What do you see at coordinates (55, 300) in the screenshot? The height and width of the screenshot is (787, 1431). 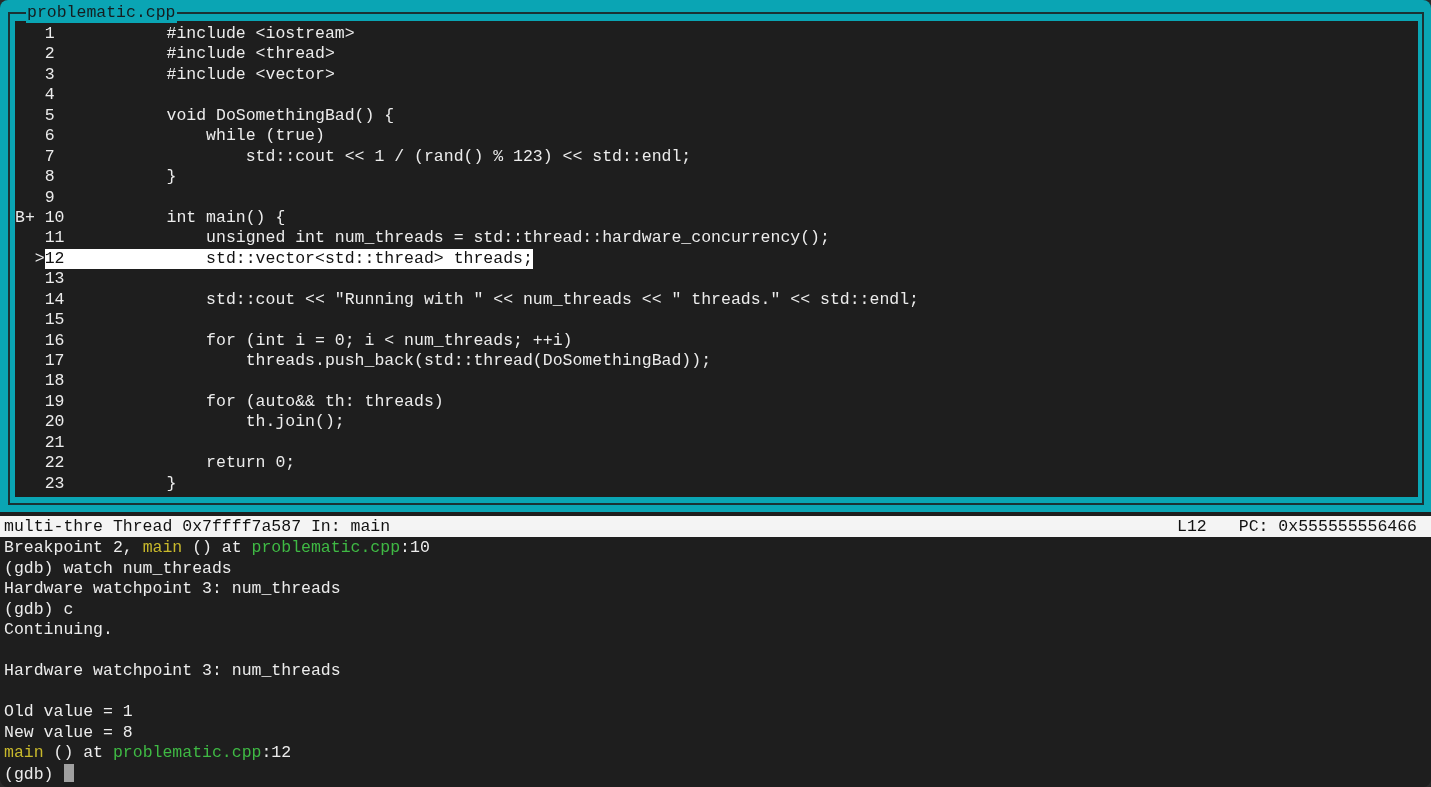 I see `line-number: 14` at bounding box center [55, 300].